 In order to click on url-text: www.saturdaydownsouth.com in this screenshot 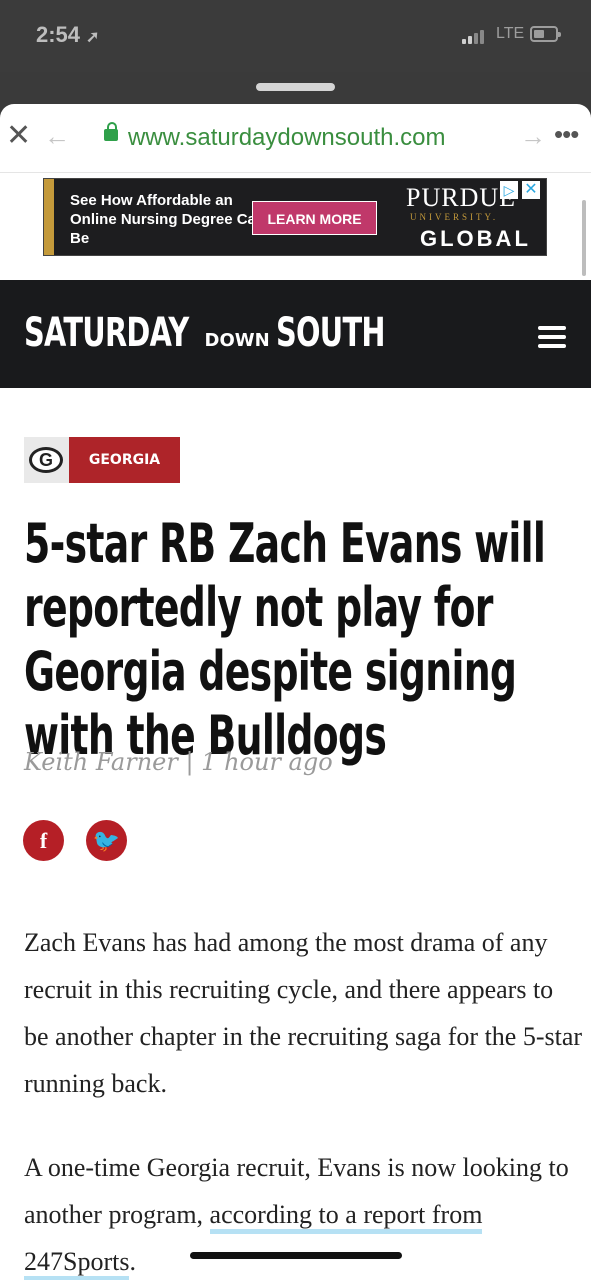, I will do `click(286, 138)`.